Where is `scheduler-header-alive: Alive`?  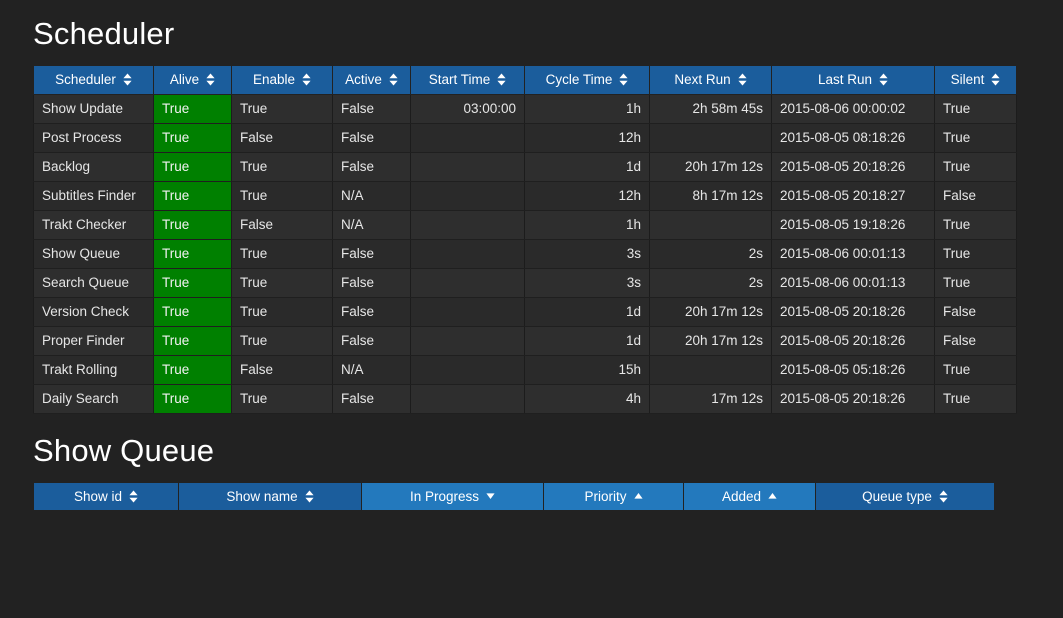
scheduler-header-alive: Alive is located at coordinates (192, 80).